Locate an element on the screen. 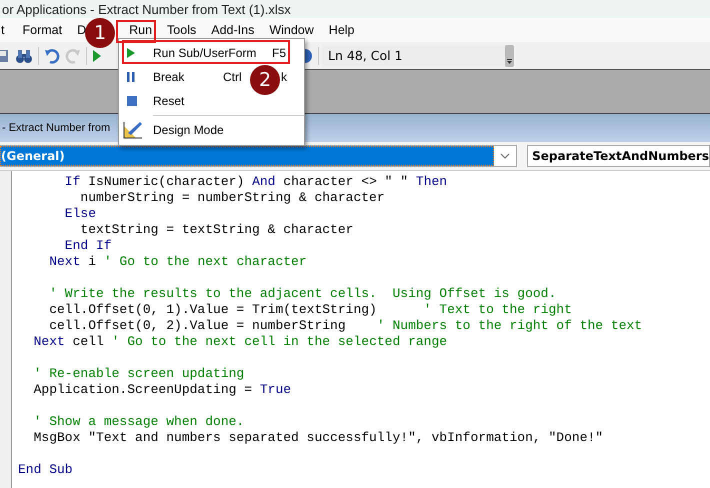 The image size is (710, 488). code-window-title: - Extract Number from is located at coordinates (56, 128).